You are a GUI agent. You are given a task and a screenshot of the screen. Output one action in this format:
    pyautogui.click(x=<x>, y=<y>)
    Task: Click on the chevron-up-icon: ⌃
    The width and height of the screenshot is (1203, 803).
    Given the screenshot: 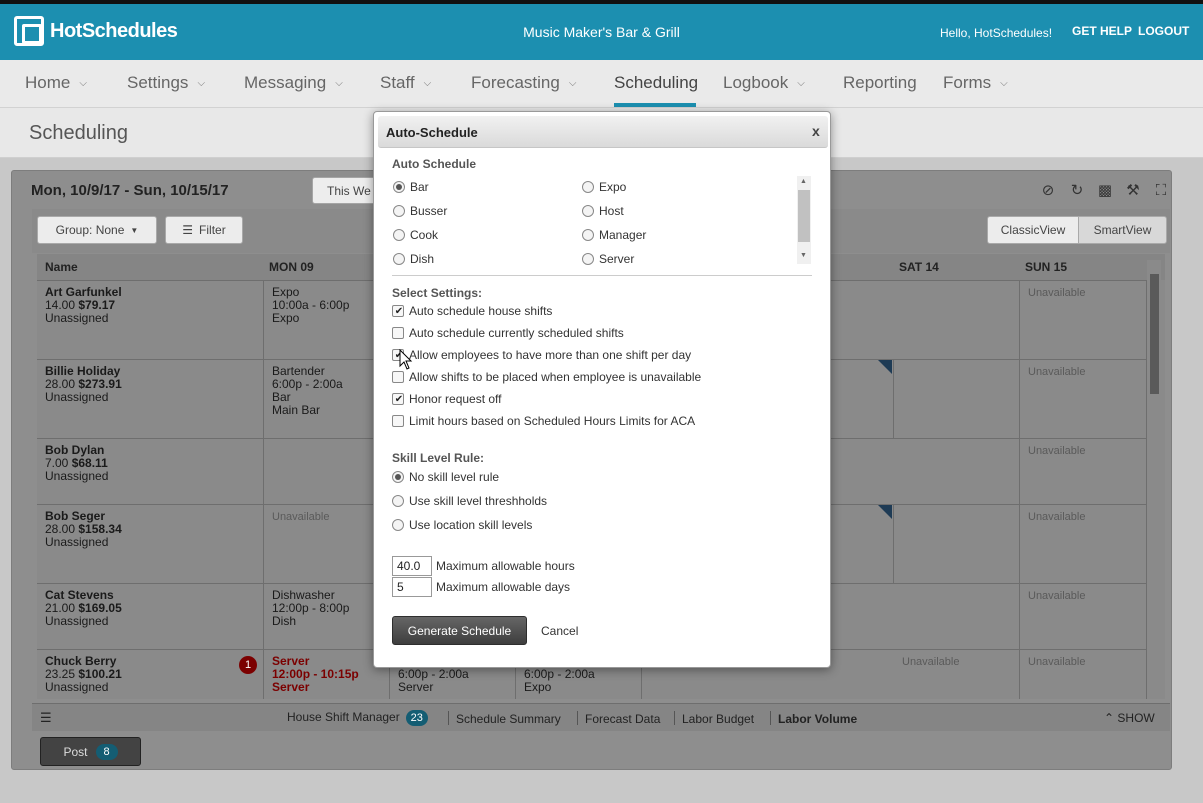 What is the action you would take?
    pyautogui.click(x=1109, y=718)
    